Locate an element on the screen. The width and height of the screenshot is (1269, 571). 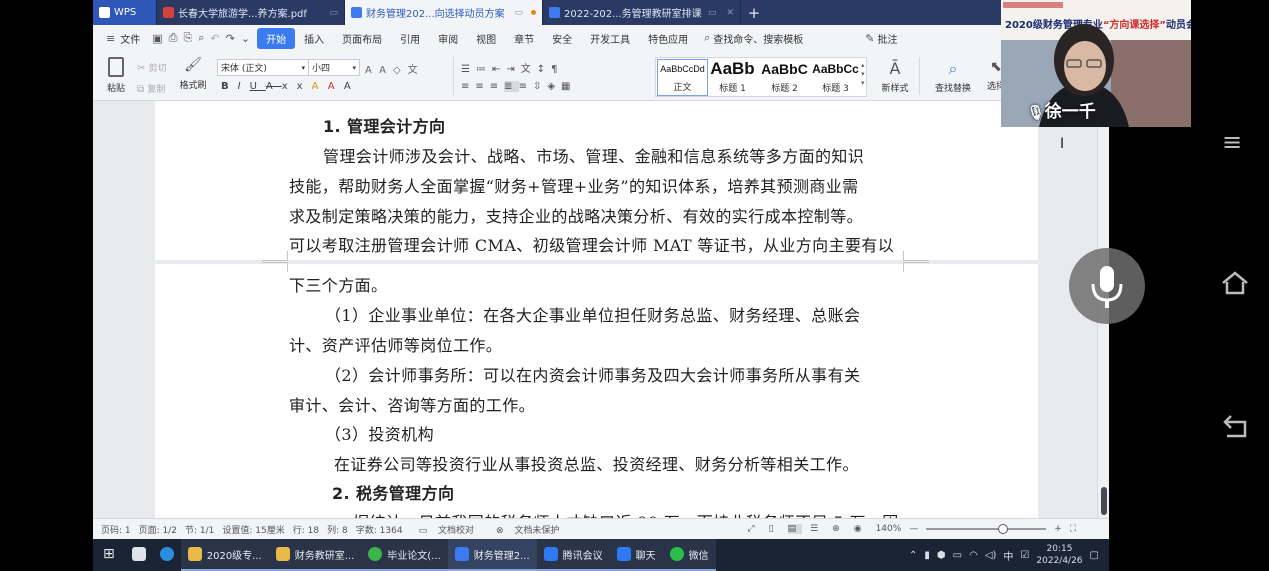
protect-button: ⊗ 文档未保护 is located at coordinates (523, 529).